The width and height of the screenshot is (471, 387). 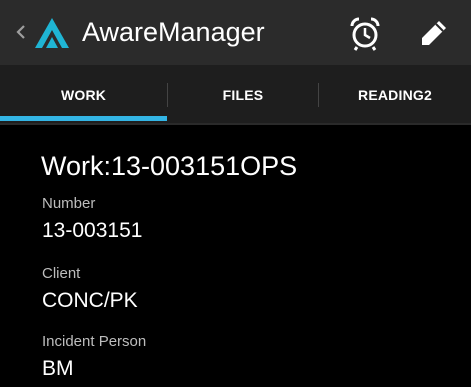 What do you see at coordinates (243, 95) in the screenshot?
I see `tab-files: FILES` at bounding box center [243, 95].